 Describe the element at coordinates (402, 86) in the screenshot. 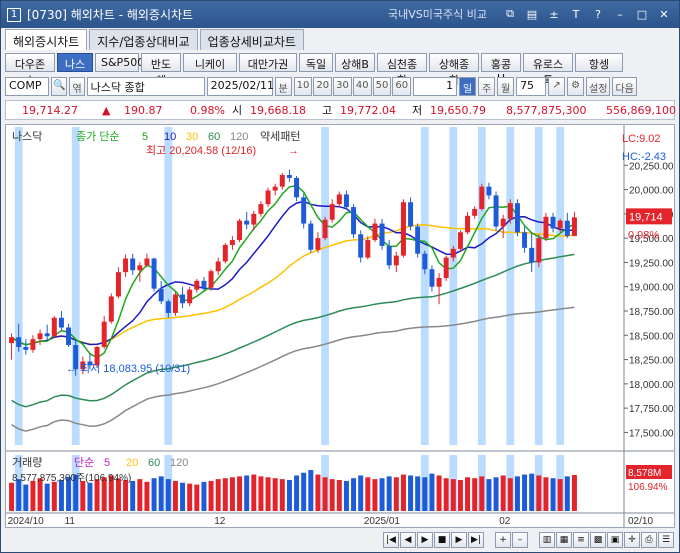

I see `minute-option-button: 60` at that location.